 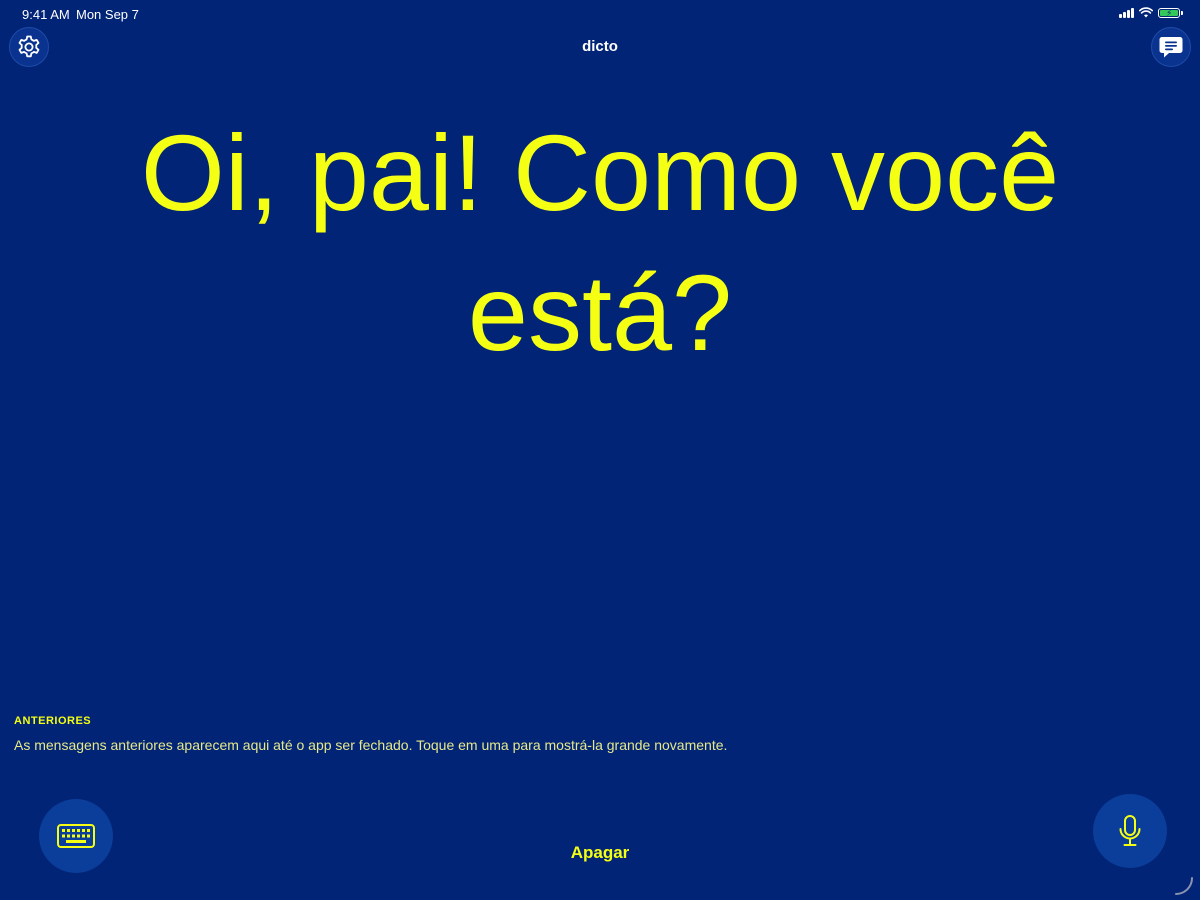 What do you see at coordinates (1170, 12) in the screenshot?
I see `battery-icon: ⚡` at bounding box center [1170, 12].